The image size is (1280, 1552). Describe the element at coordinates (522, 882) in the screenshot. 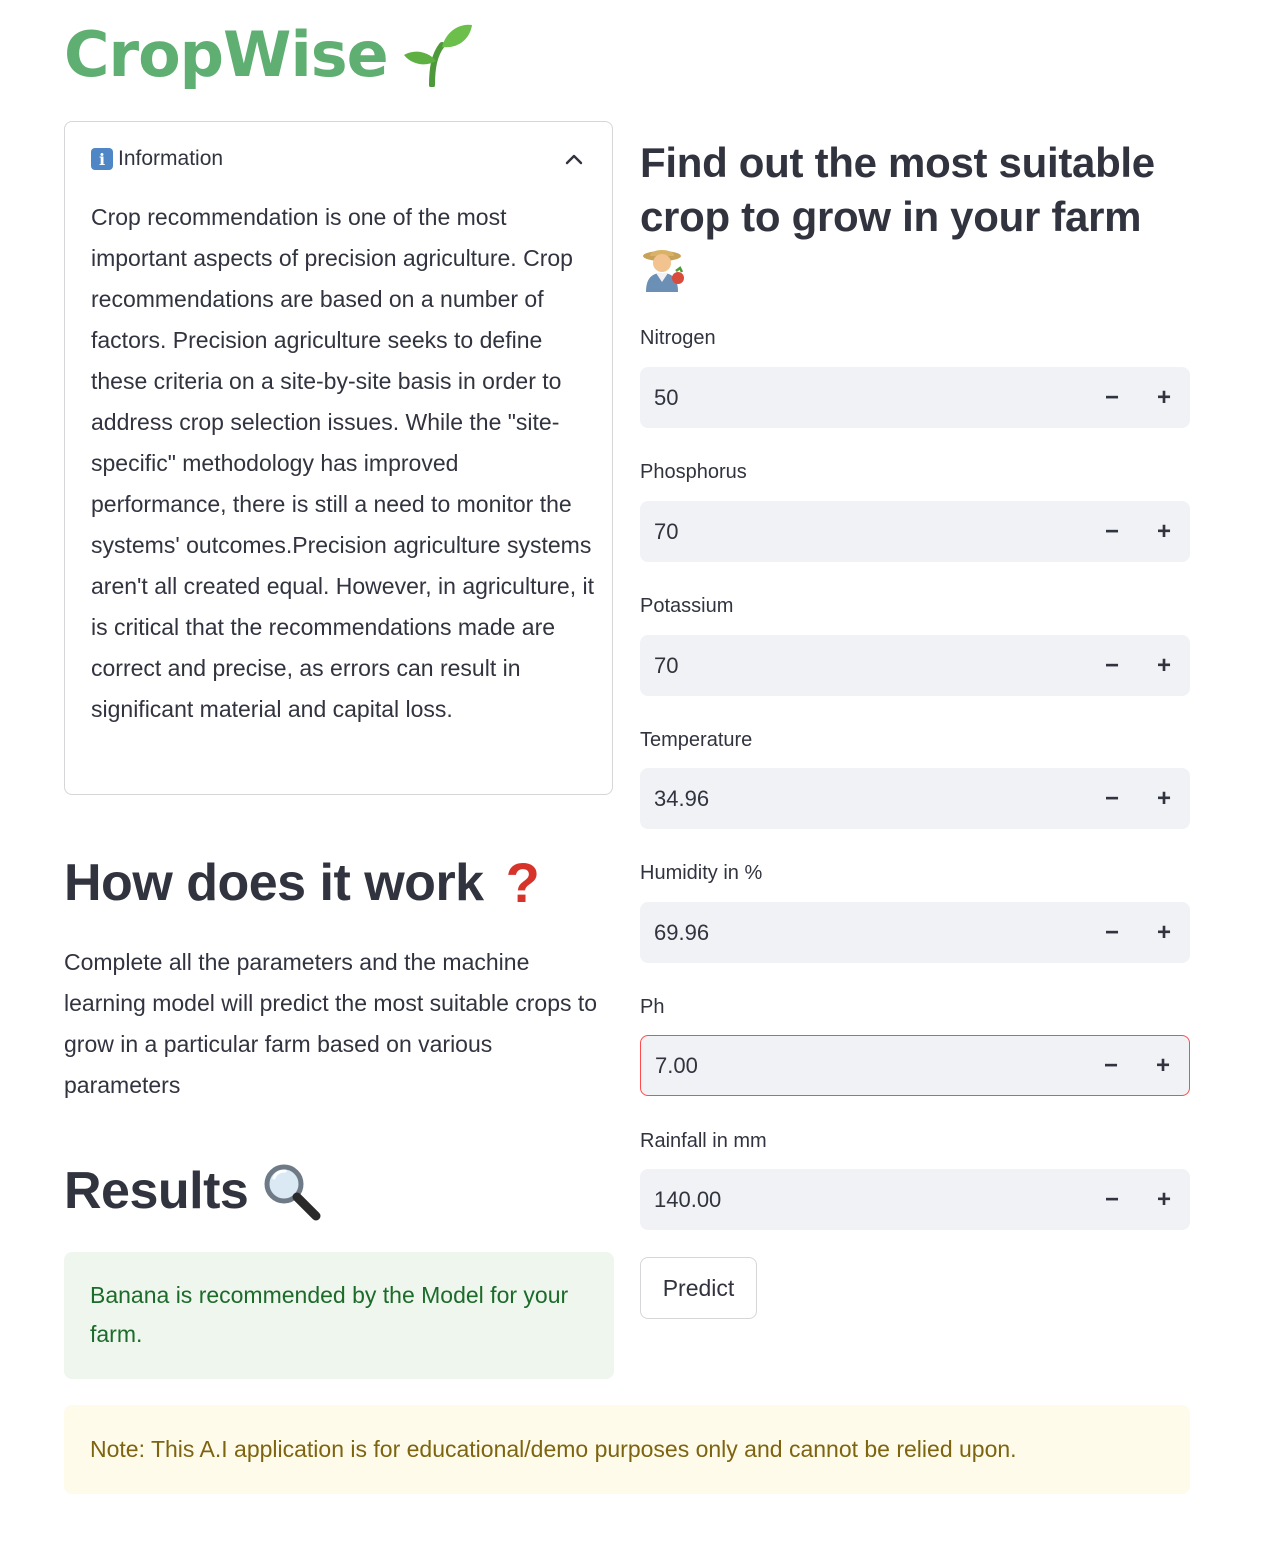

I see `question-mark-icon: ?` at that location.